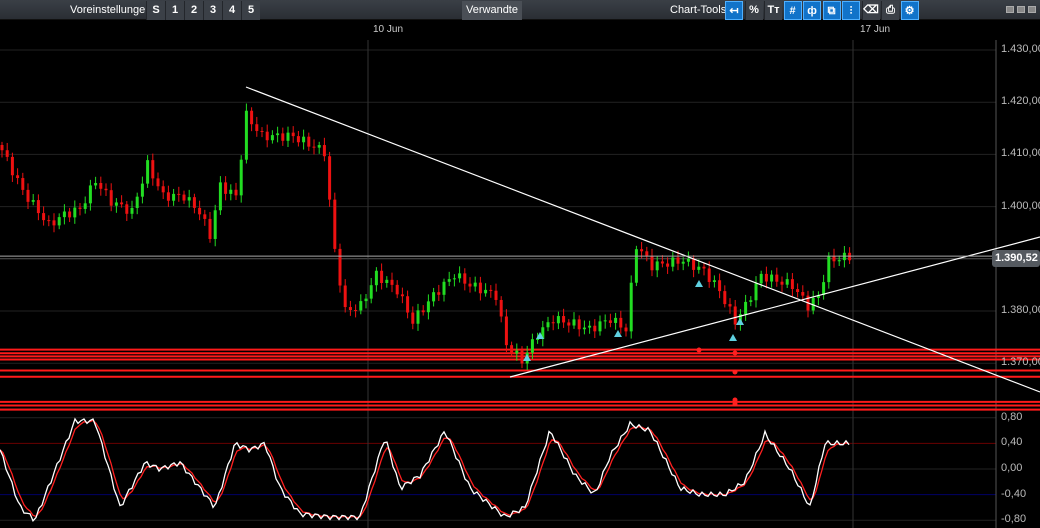  I want to click on oscillator-axis-label: -0,80, so click(1014, 519).